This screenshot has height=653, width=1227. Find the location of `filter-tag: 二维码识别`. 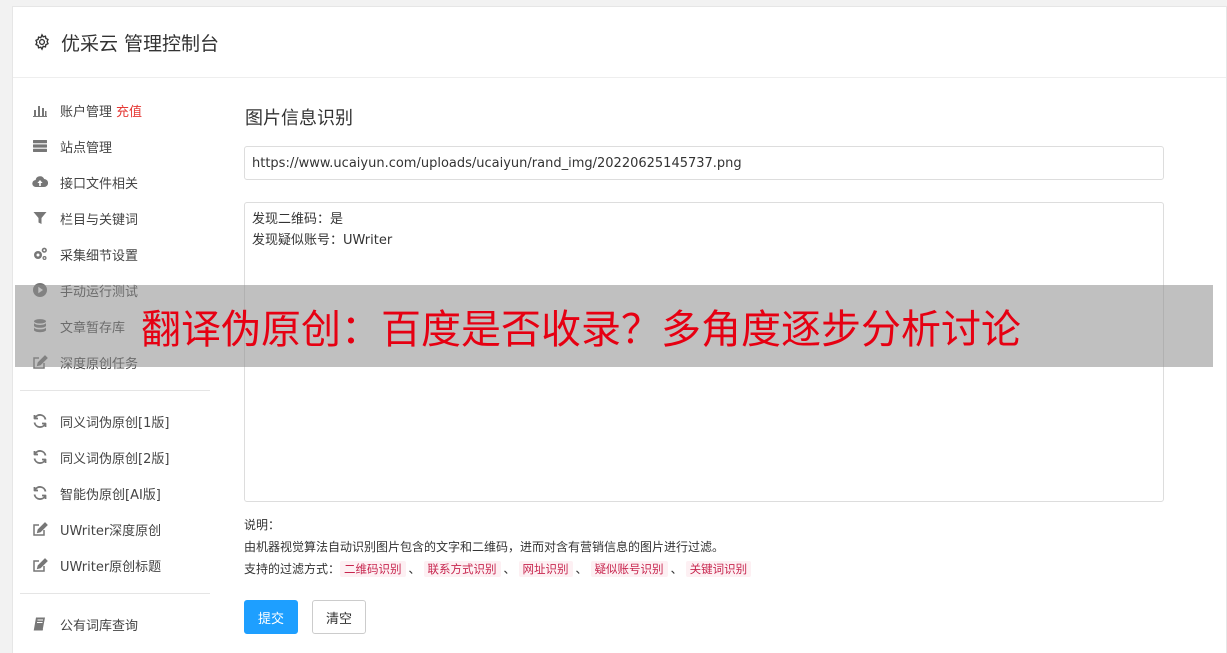

filter-tag: 二维码识别 is located at coordinates (373, 569).